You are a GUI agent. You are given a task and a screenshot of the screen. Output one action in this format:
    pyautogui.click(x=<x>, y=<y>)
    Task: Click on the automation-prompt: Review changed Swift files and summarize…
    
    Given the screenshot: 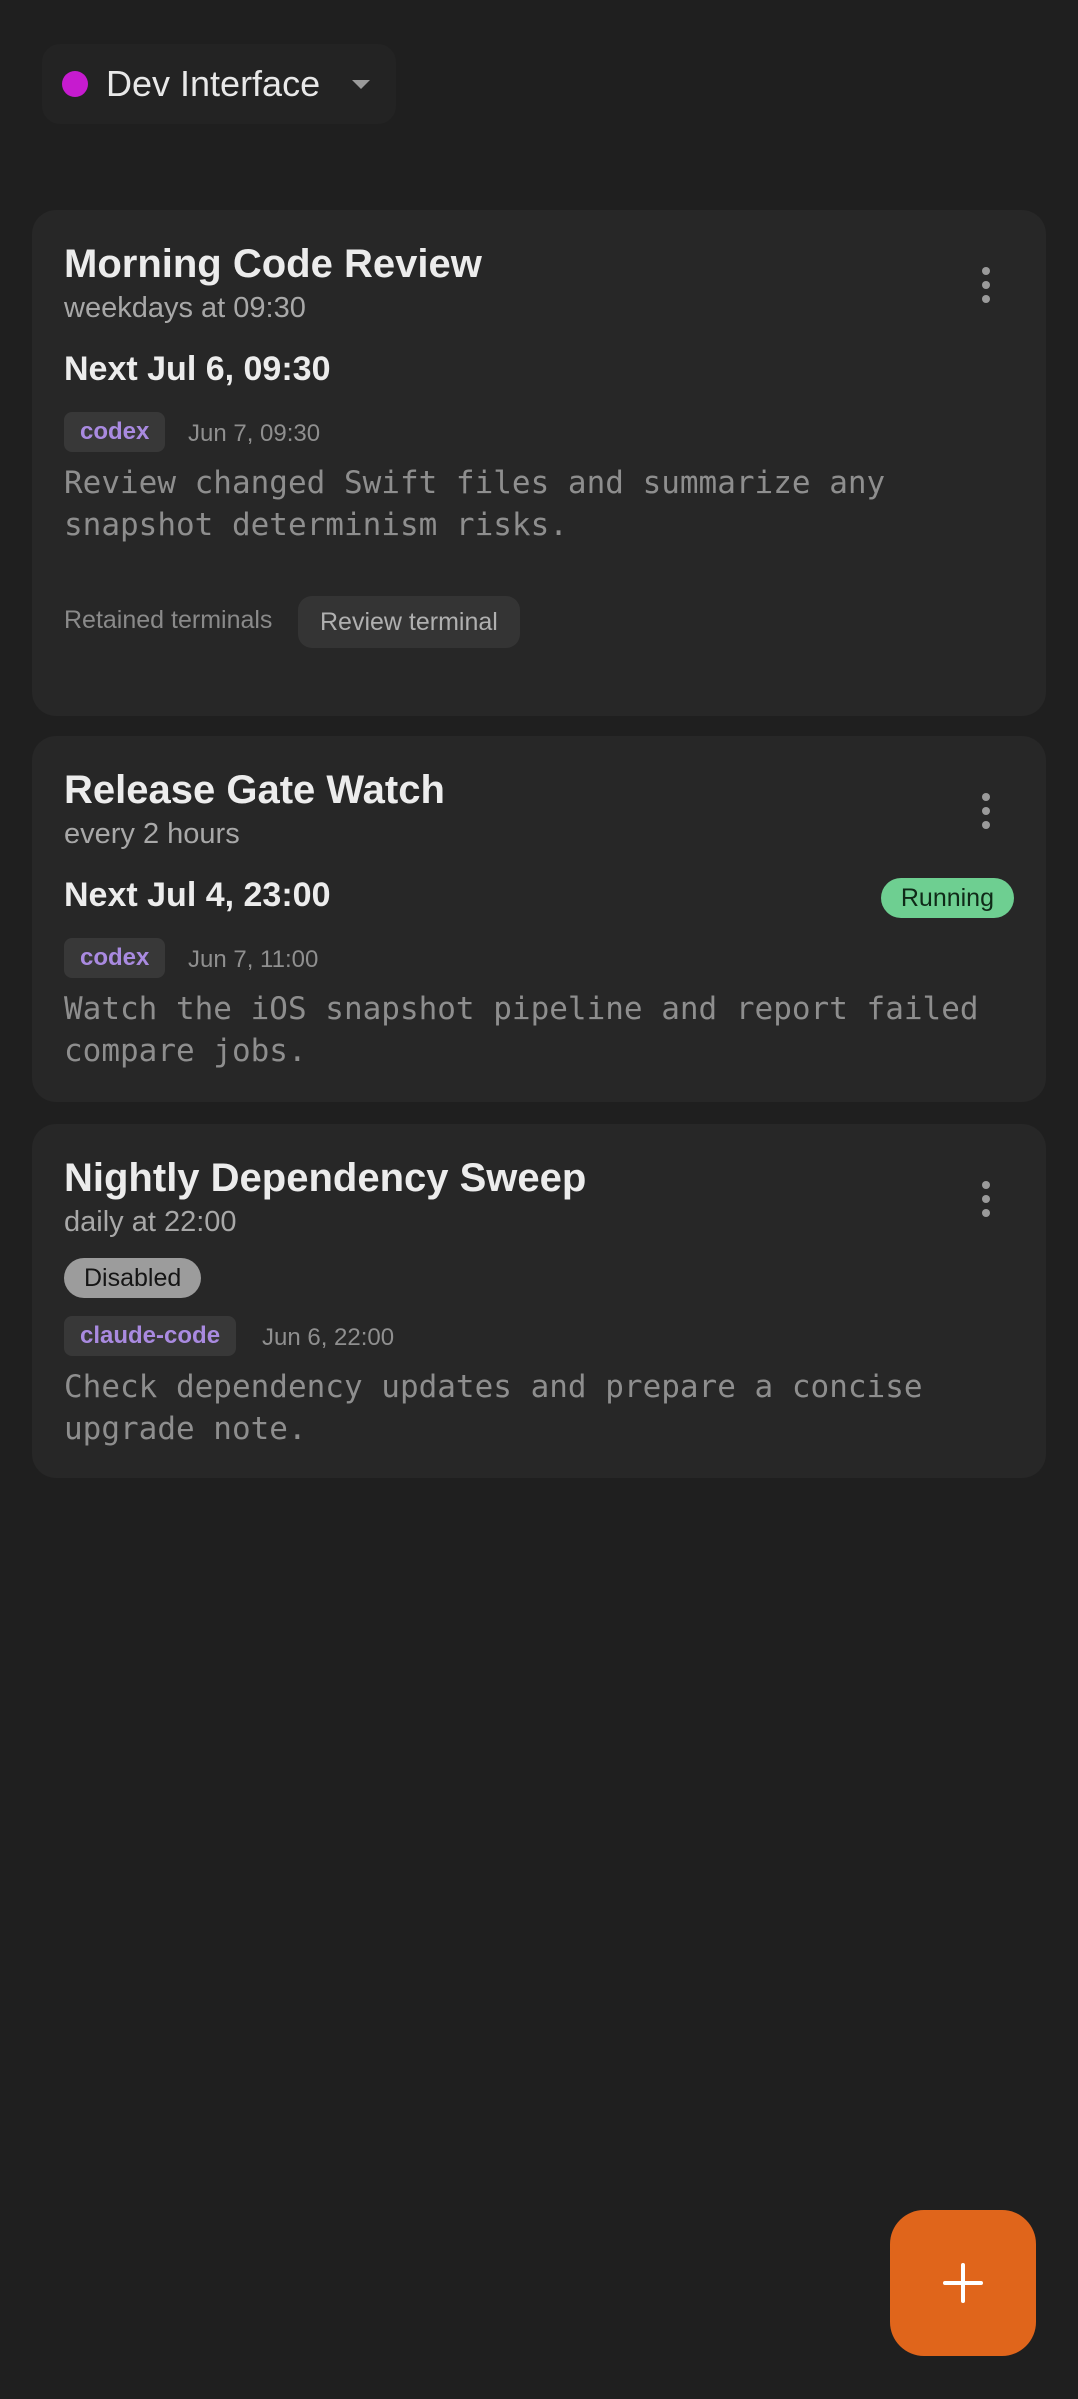 What is the action you would take?
    pyautogui.click(x=475, y=504)
    